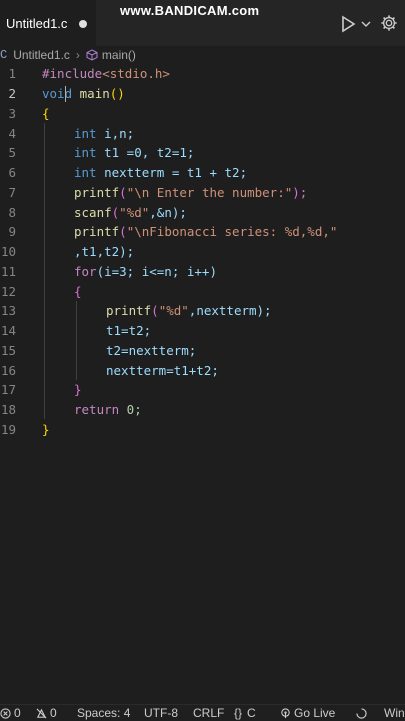 The height and width of the screenshot is (721, 405). What do you see at coordinates (83, 23) in the screenshot?
I see `unsaved-dot-icon` at bounding box center [83, 23].